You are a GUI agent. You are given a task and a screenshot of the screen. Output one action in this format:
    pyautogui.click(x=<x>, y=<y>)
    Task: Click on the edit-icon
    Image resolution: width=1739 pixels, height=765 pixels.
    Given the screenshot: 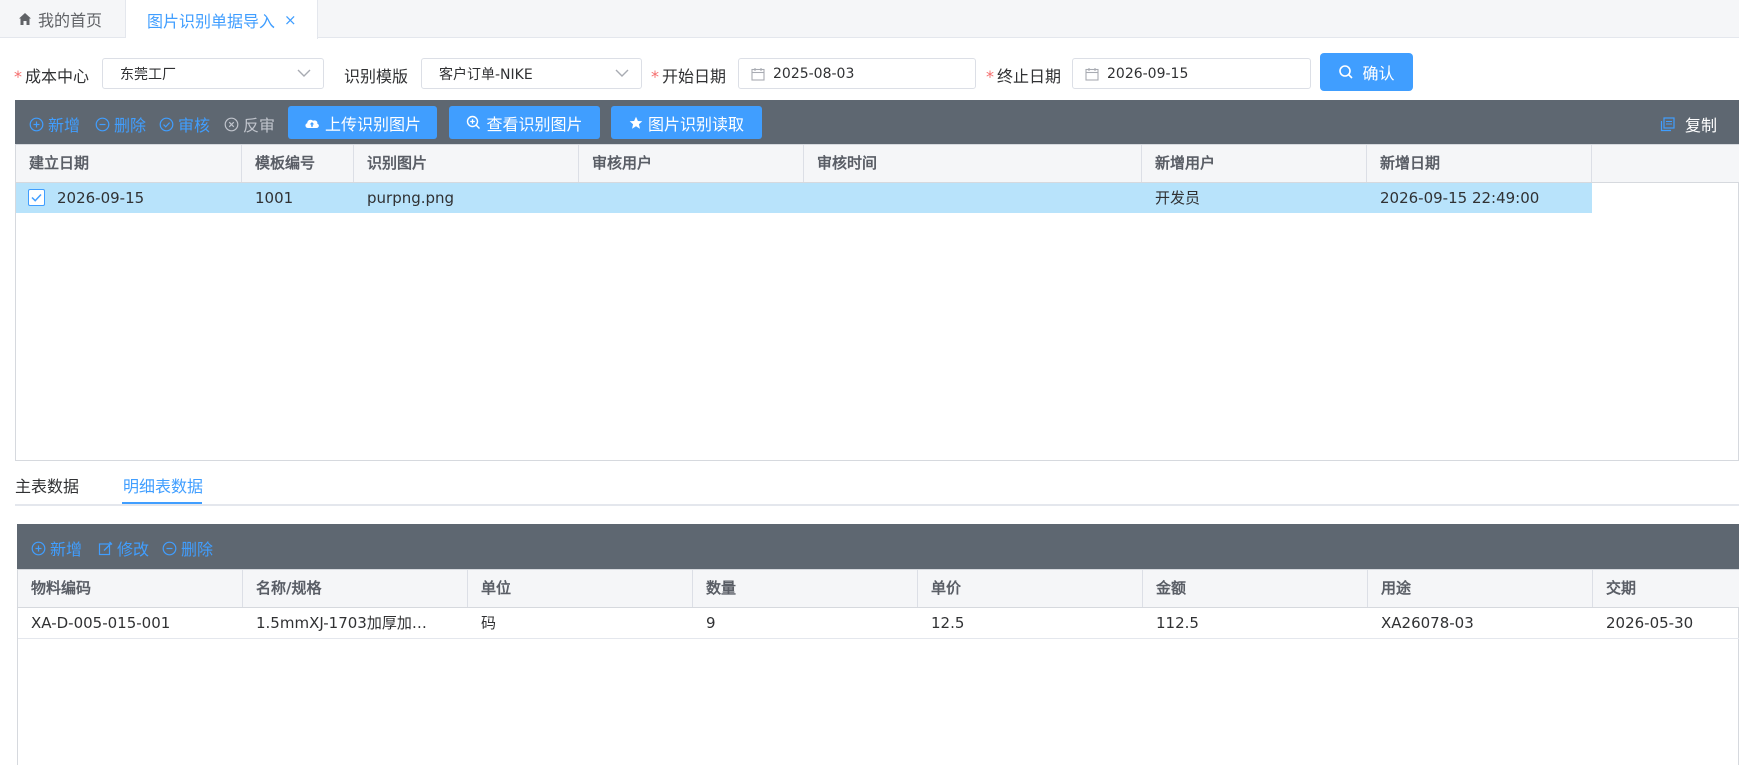 What is the action you would take?
    pyautogui.click(x=105, y=548)
    